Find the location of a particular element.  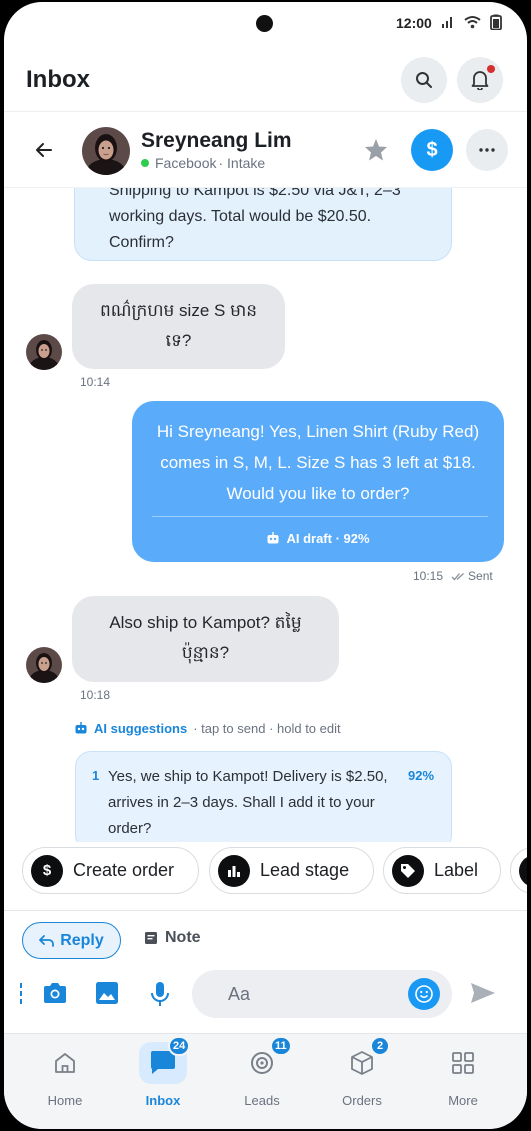

smiley-icon is located at coordinates (424, 994).